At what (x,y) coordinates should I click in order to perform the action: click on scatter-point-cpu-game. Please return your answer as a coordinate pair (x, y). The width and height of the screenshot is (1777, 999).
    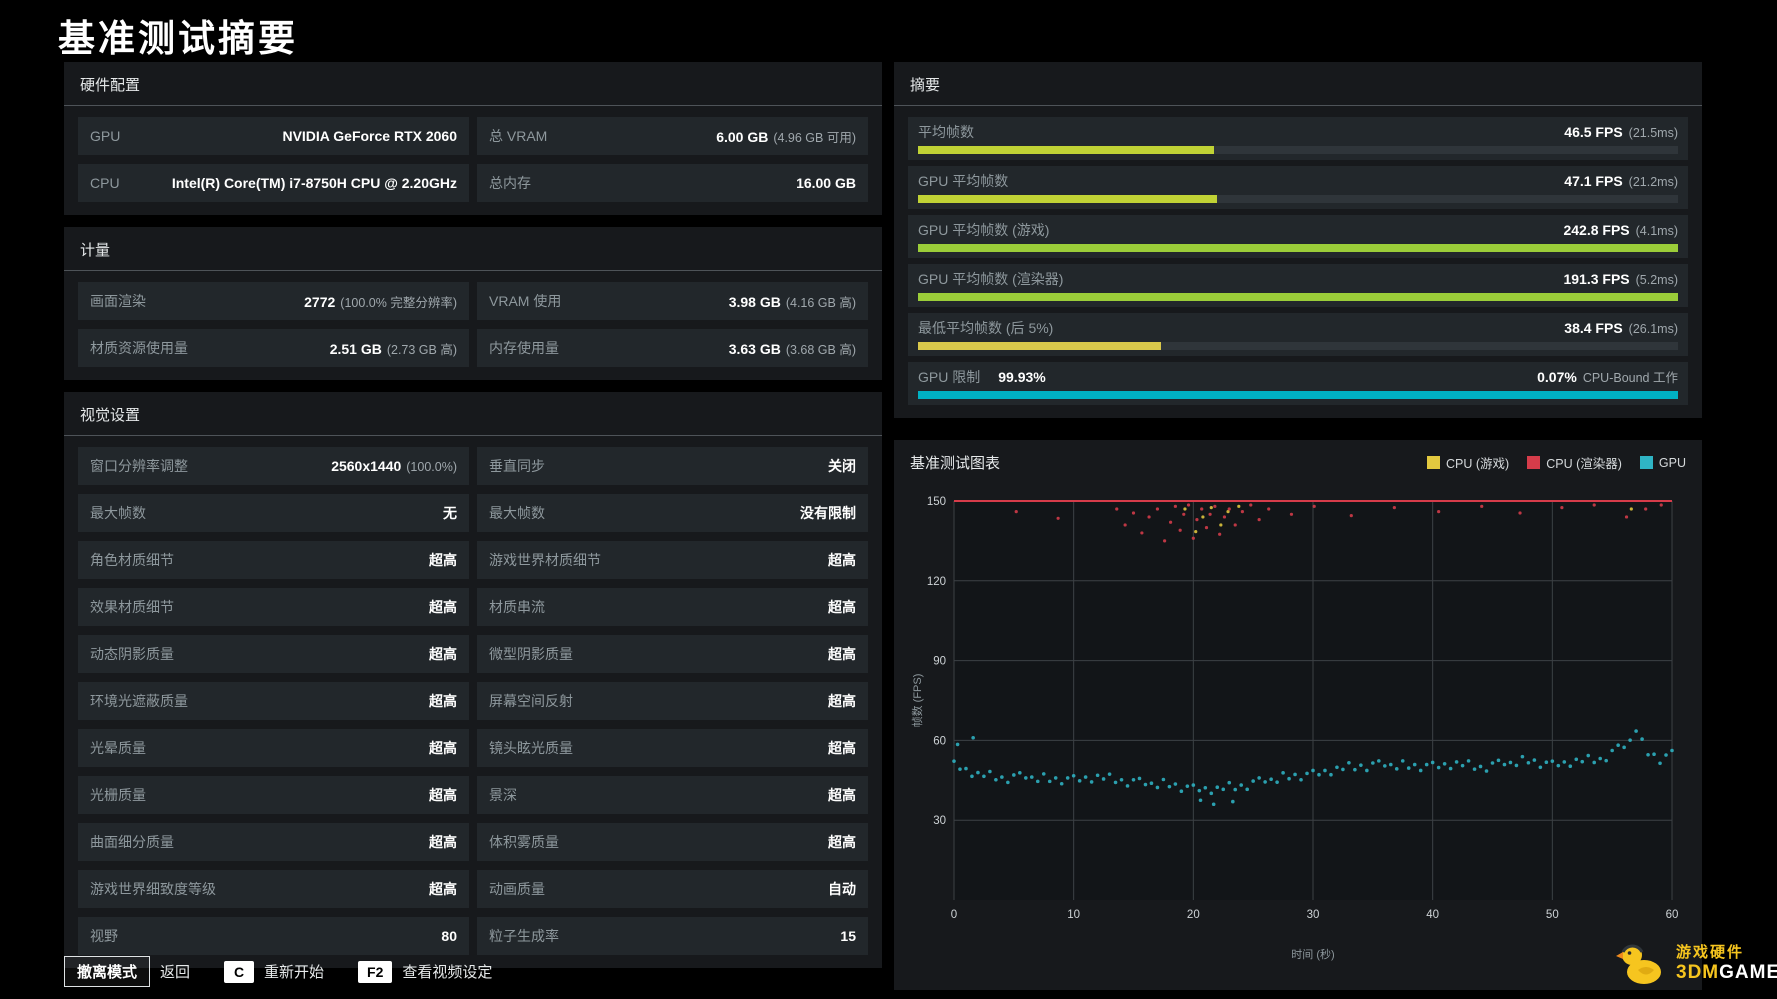
    Looking at the image, I should click on (1221, 525).